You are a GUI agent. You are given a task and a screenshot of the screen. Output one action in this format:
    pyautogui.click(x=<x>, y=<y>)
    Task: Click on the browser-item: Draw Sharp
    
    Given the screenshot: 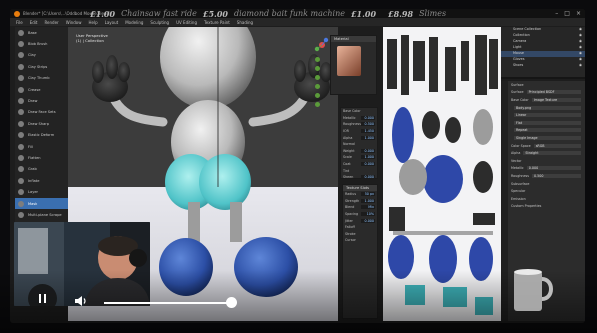 What is the action you would take?
    pyautogui.click(x=41, y=123)
    